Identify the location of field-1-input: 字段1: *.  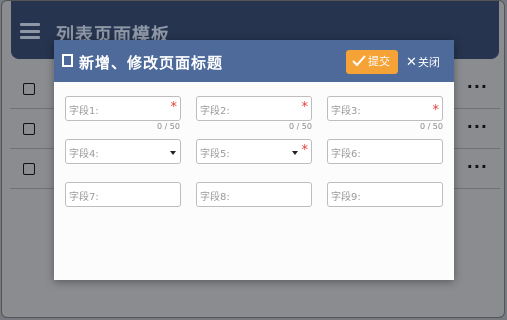
(123, 108).